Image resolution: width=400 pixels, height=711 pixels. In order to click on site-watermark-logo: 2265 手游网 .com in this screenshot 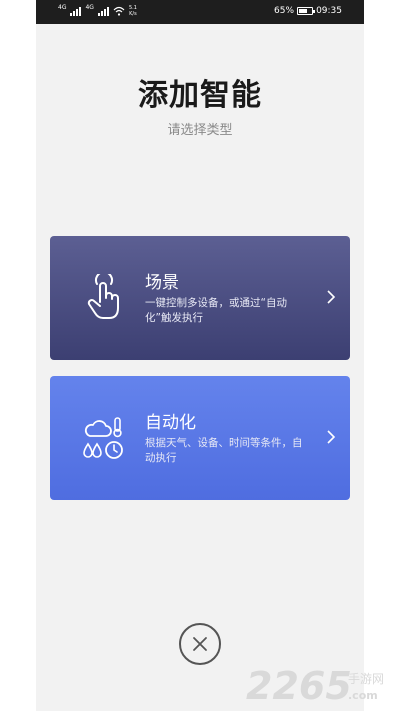, I will do `click(315, 685)`.